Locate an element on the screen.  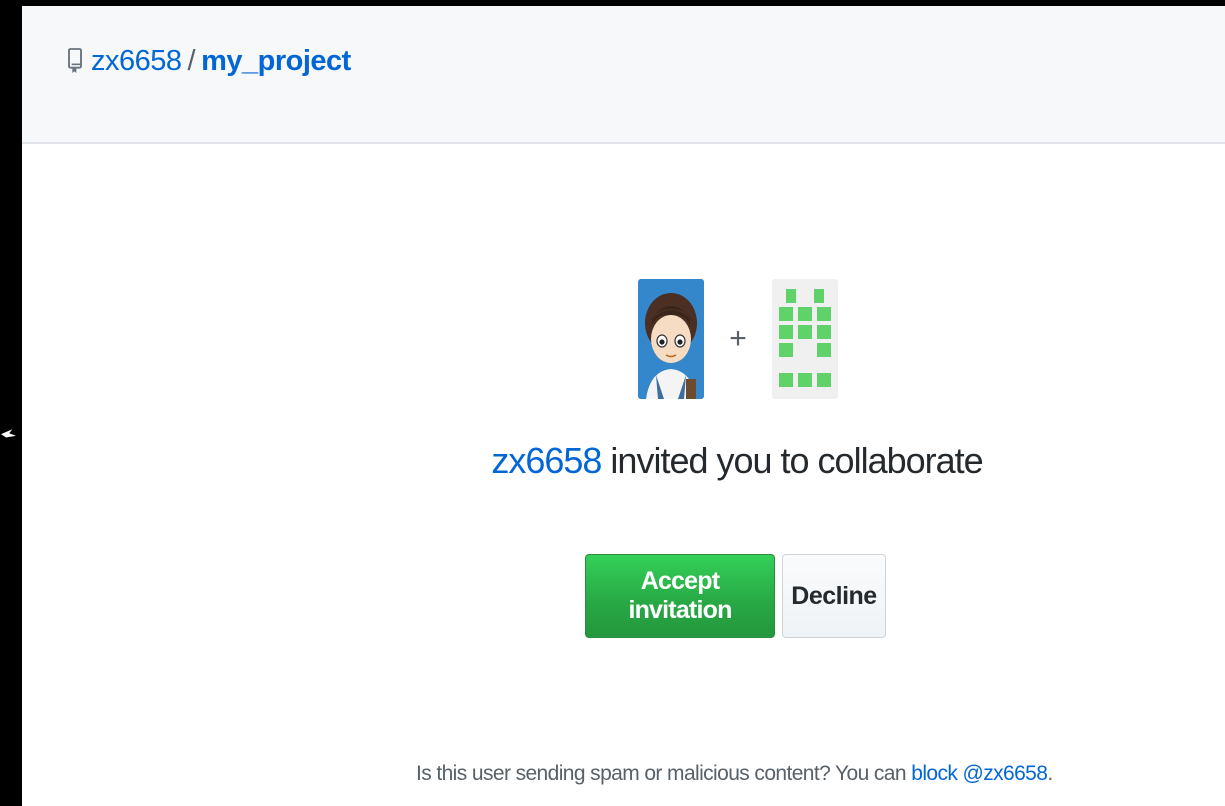
owner-link: zx6658 is located at coordinates (136, 61).